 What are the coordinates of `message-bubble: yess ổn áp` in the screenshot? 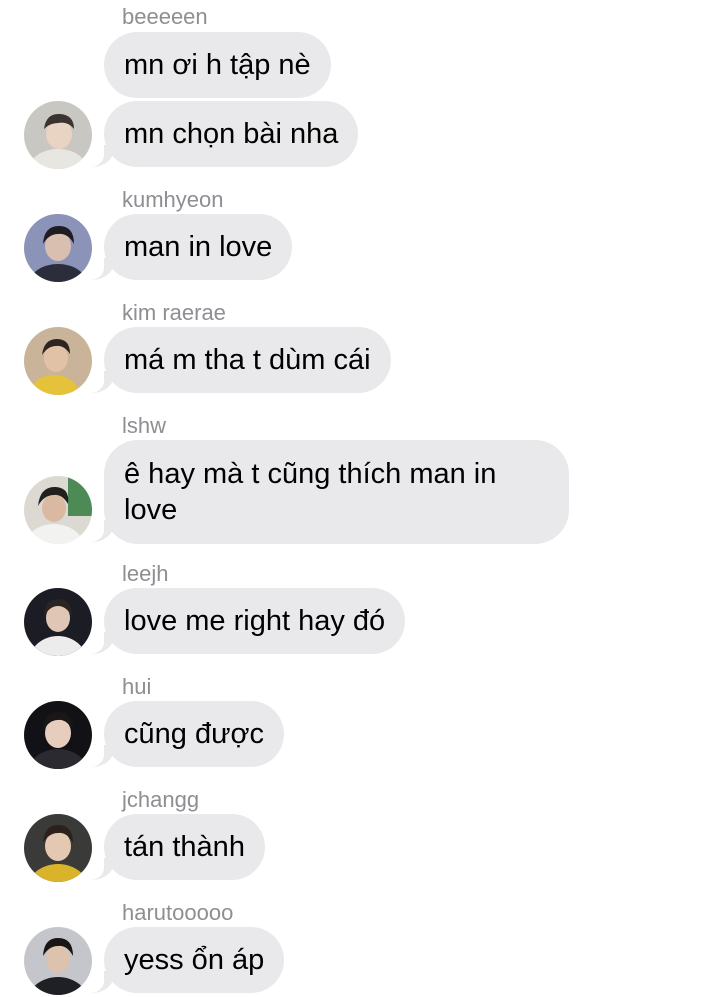 It's located at (194, 960).